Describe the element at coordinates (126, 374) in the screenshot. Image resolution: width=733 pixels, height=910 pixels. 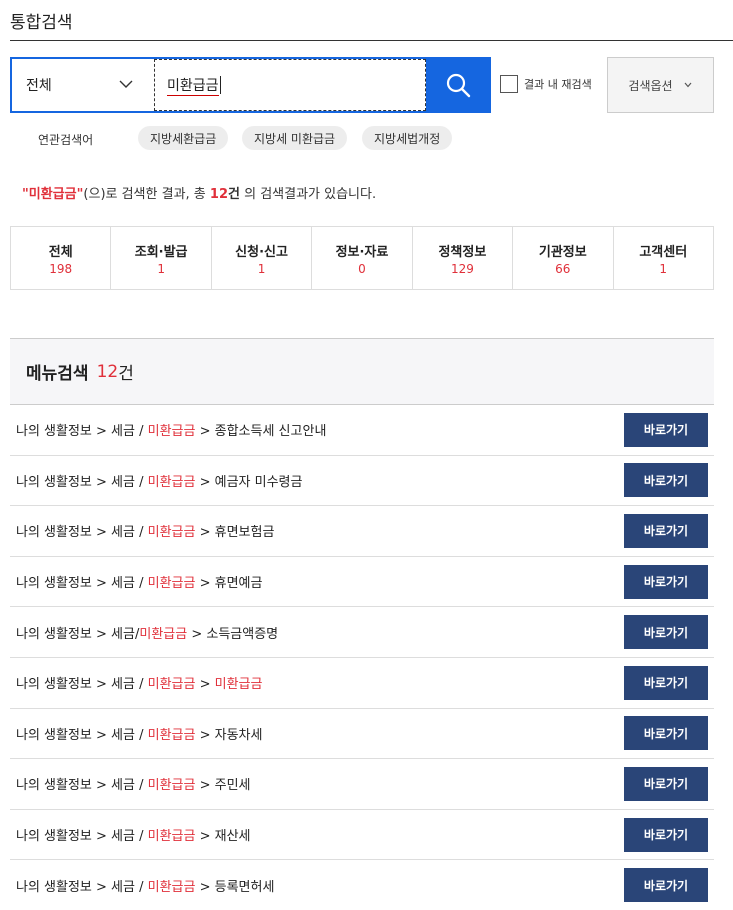
I see `menu-search-unit: 건` at that location.